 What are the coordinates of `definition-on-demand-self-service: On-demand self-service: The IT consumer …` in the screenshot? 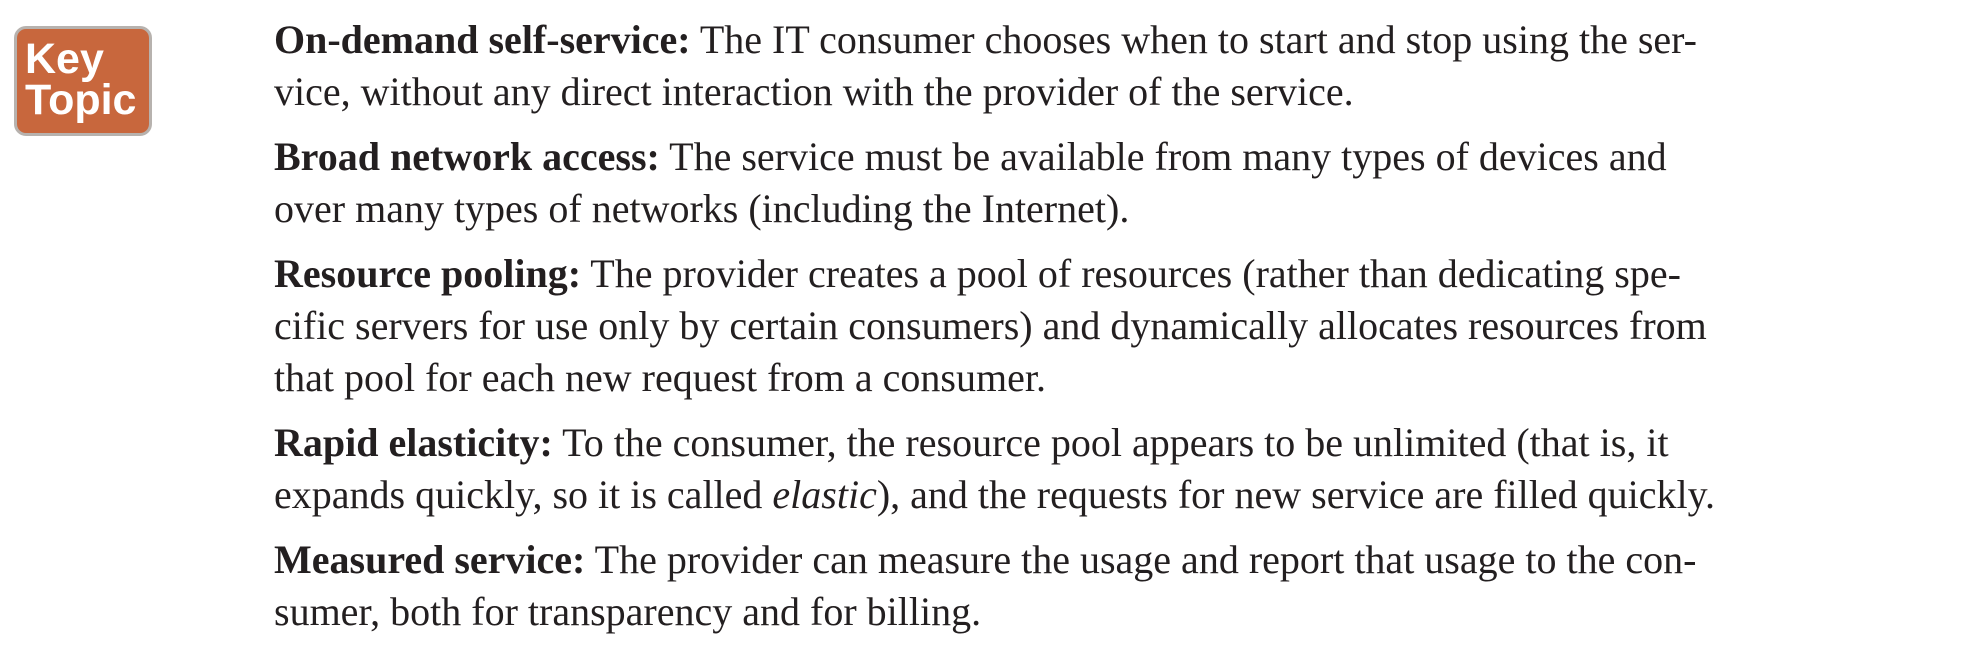 It's located at (1124, 66).